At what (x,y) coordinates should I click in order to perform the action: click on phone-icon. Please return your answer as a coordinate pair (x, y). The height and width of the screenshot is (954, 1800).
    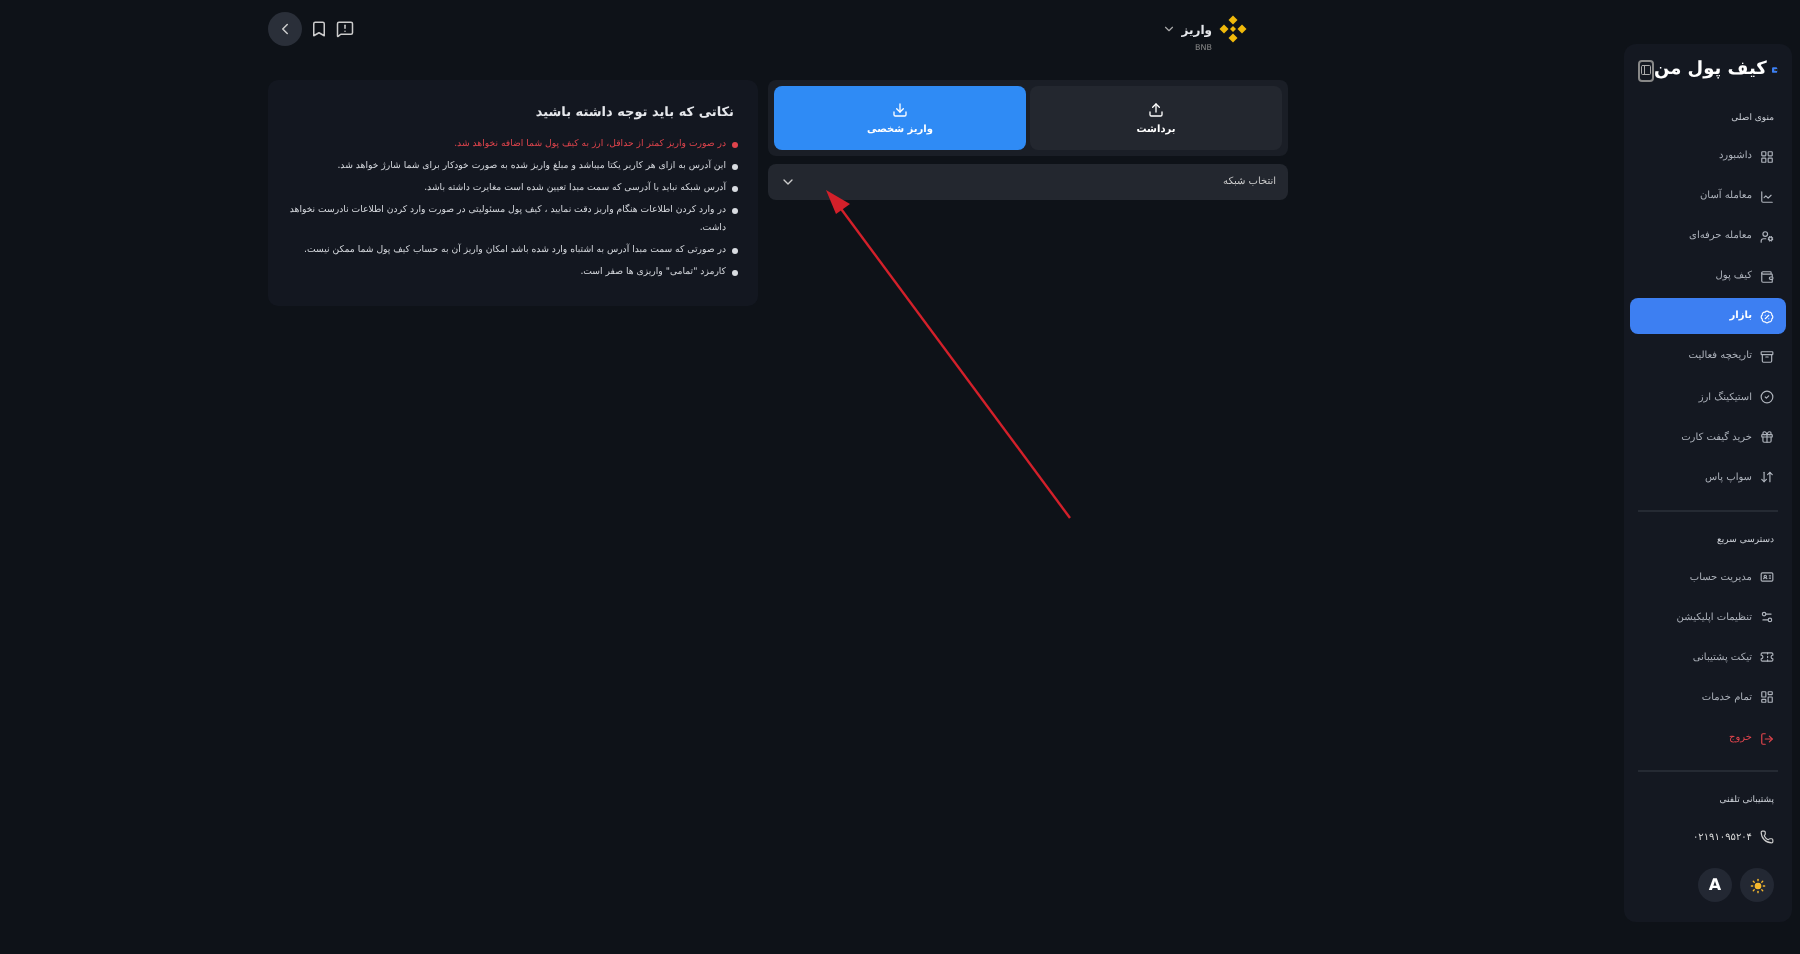
    Looking at the image, I should click on (1767, 837).